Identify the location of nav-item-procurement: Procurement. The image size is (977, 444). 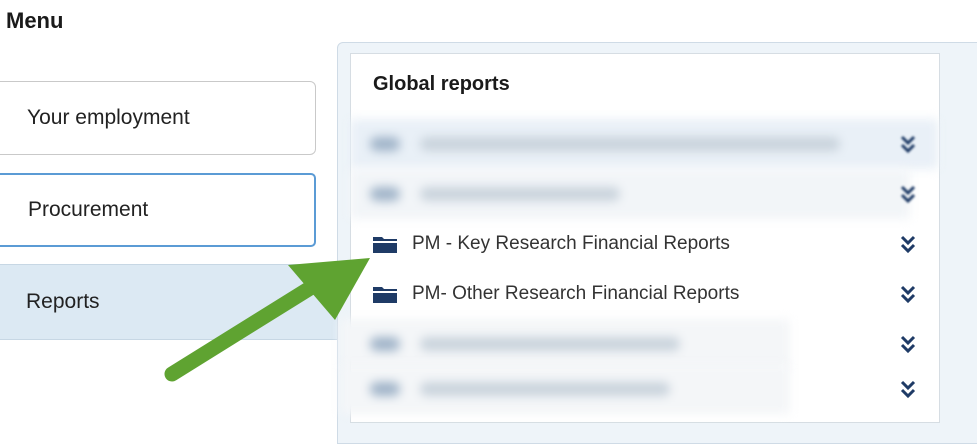
(158, 210).